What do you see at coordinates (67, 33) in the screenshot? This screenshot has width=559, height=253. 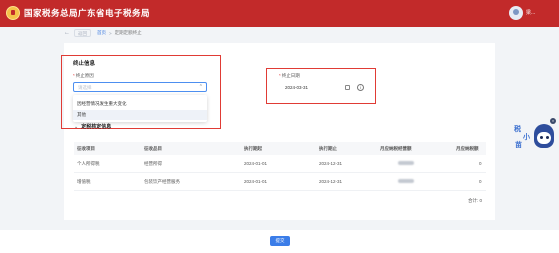 I see `back-arrow-icon: ←` at bounding box center [67, 33].